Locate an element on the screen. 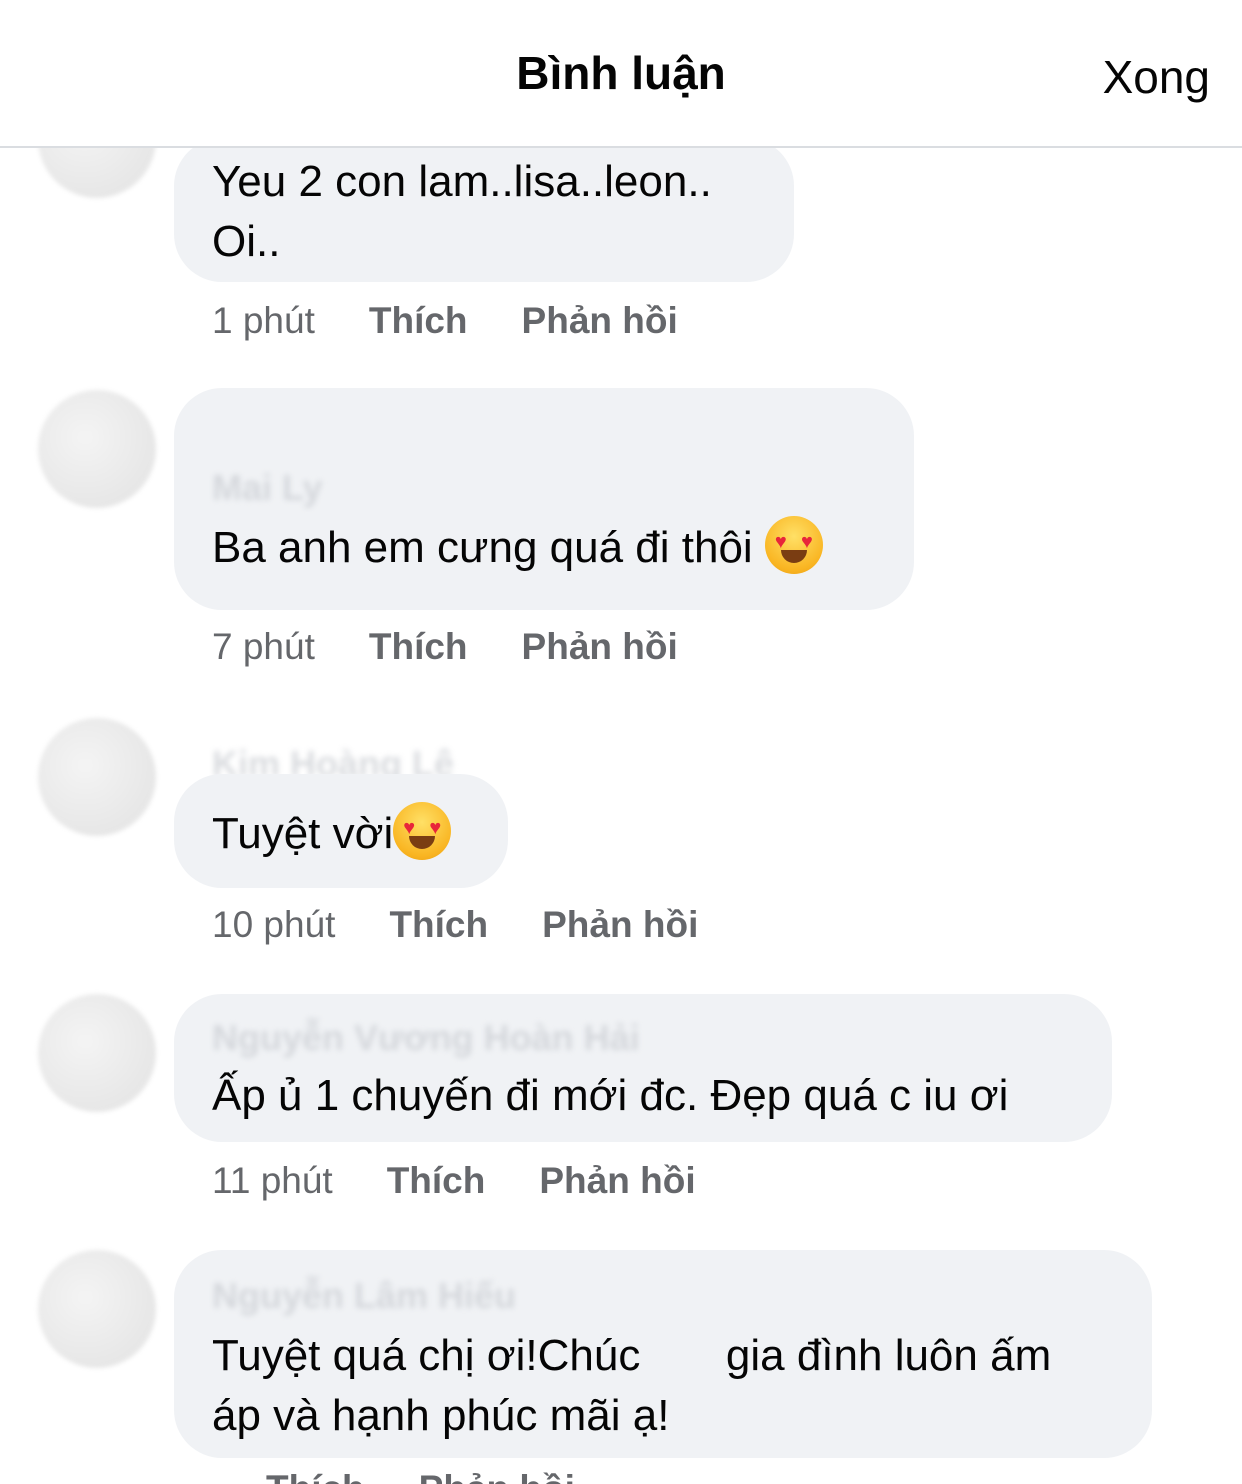 This screenshot has height=1484, width=1242. comment-time: 1 phút is located at coordinates (263, 320).